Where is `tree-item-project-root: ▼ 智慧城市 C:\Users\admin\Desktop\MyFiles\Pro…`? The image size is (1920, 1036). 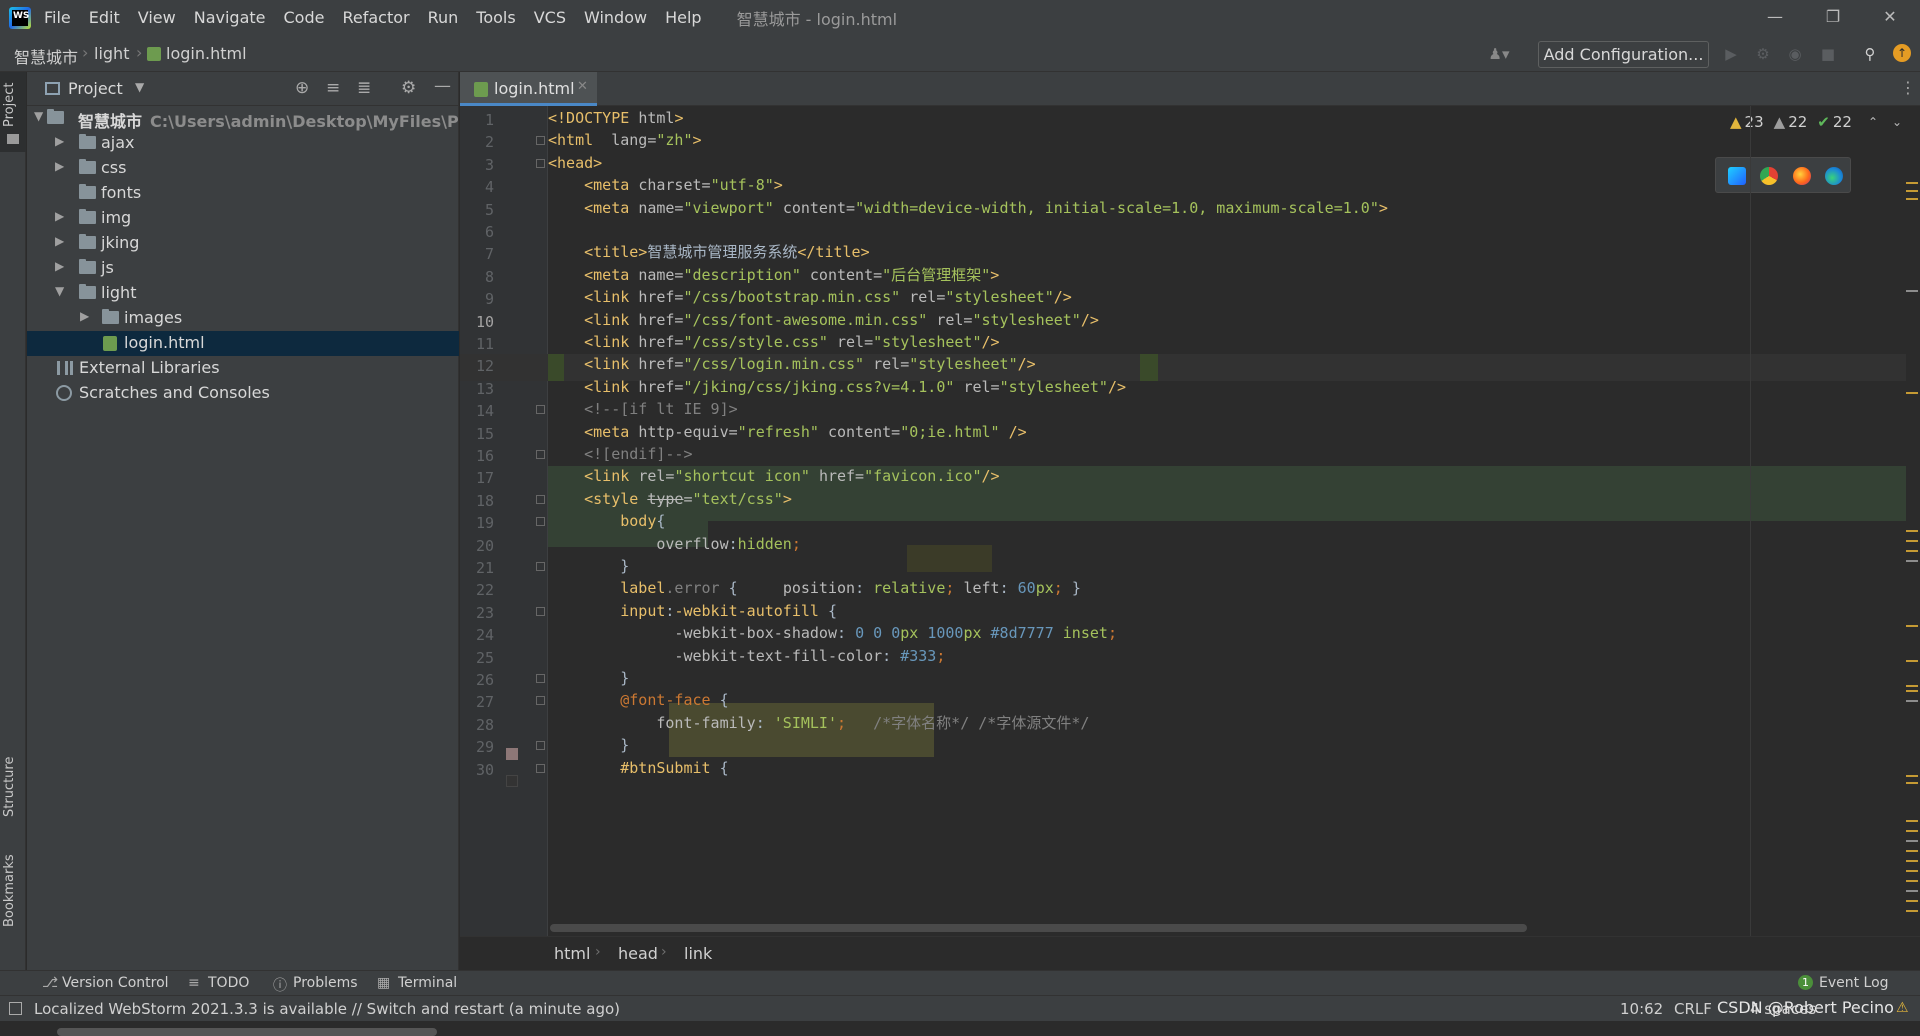 tree-item-project-root: ▼ 智慧城市 C:\Users\admin\Desktop\MyFiles\Pro… is located at coordinates (280, 118).